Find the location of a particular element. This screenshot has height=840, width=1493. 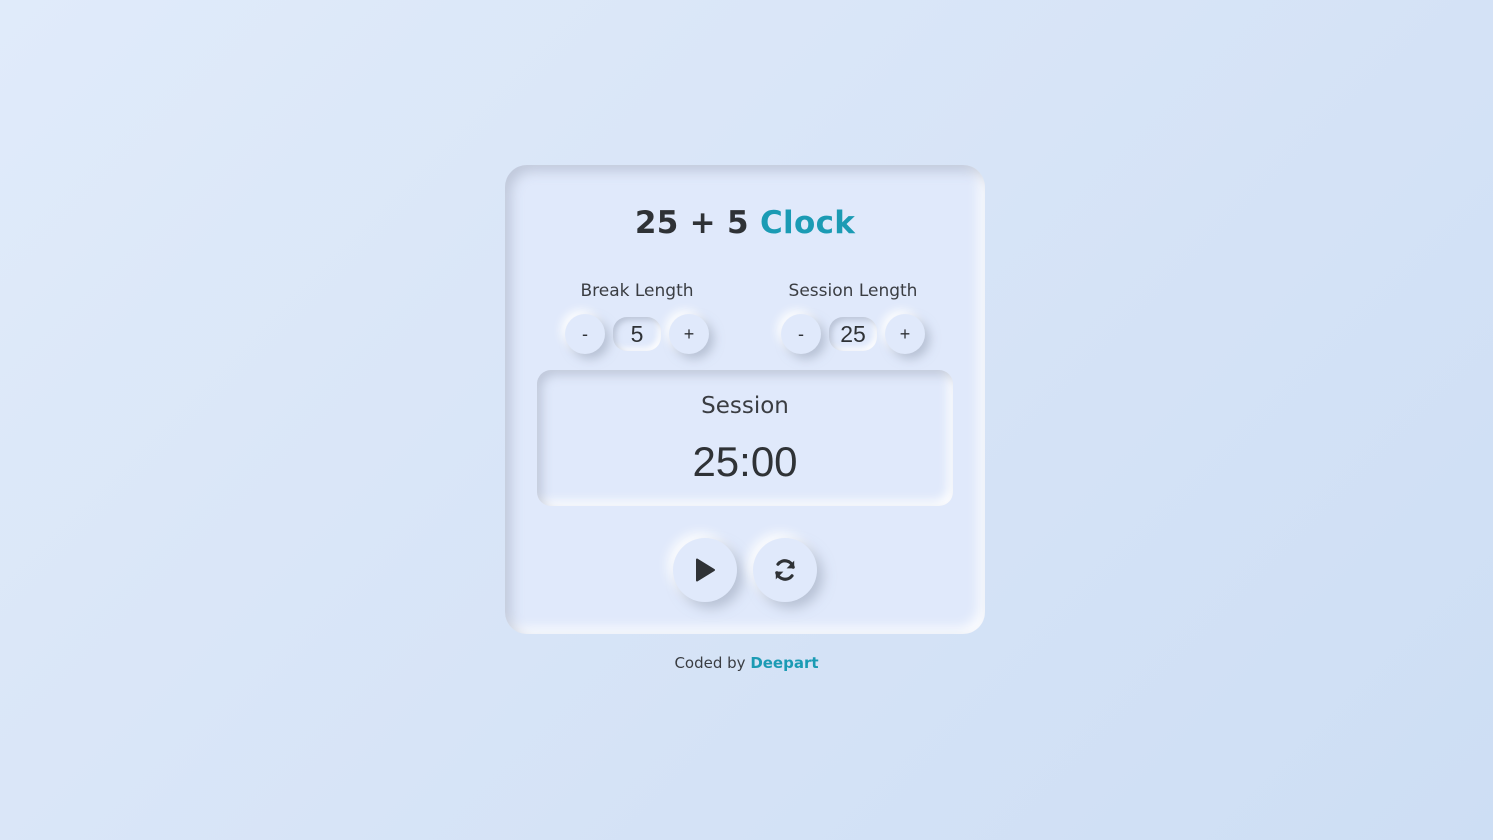

break-stepper: - 5 + is located at coordinates (637, 335).